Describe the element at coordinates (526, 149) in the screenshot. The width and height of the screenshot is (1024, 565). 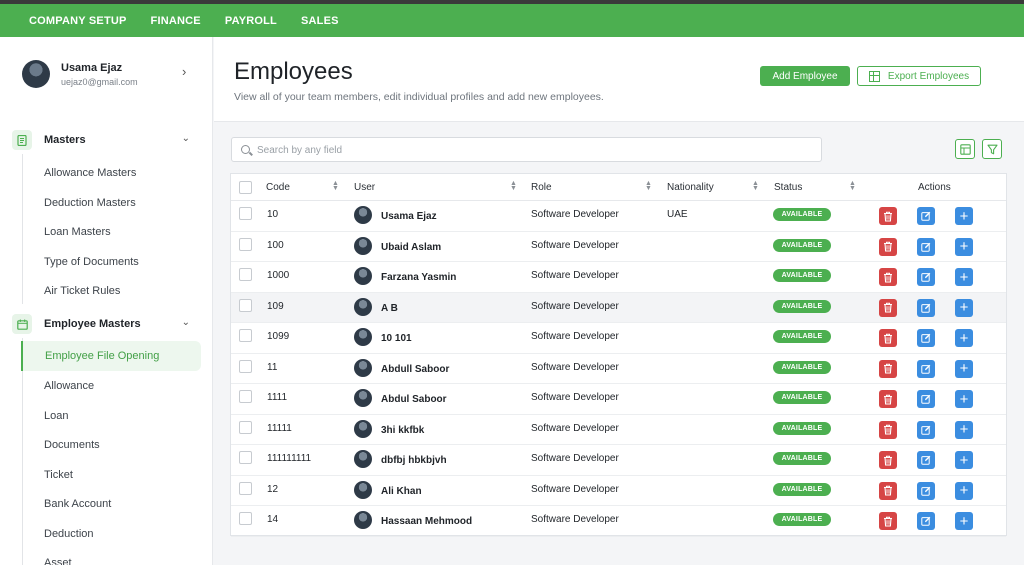
I see `search-field` at that location.